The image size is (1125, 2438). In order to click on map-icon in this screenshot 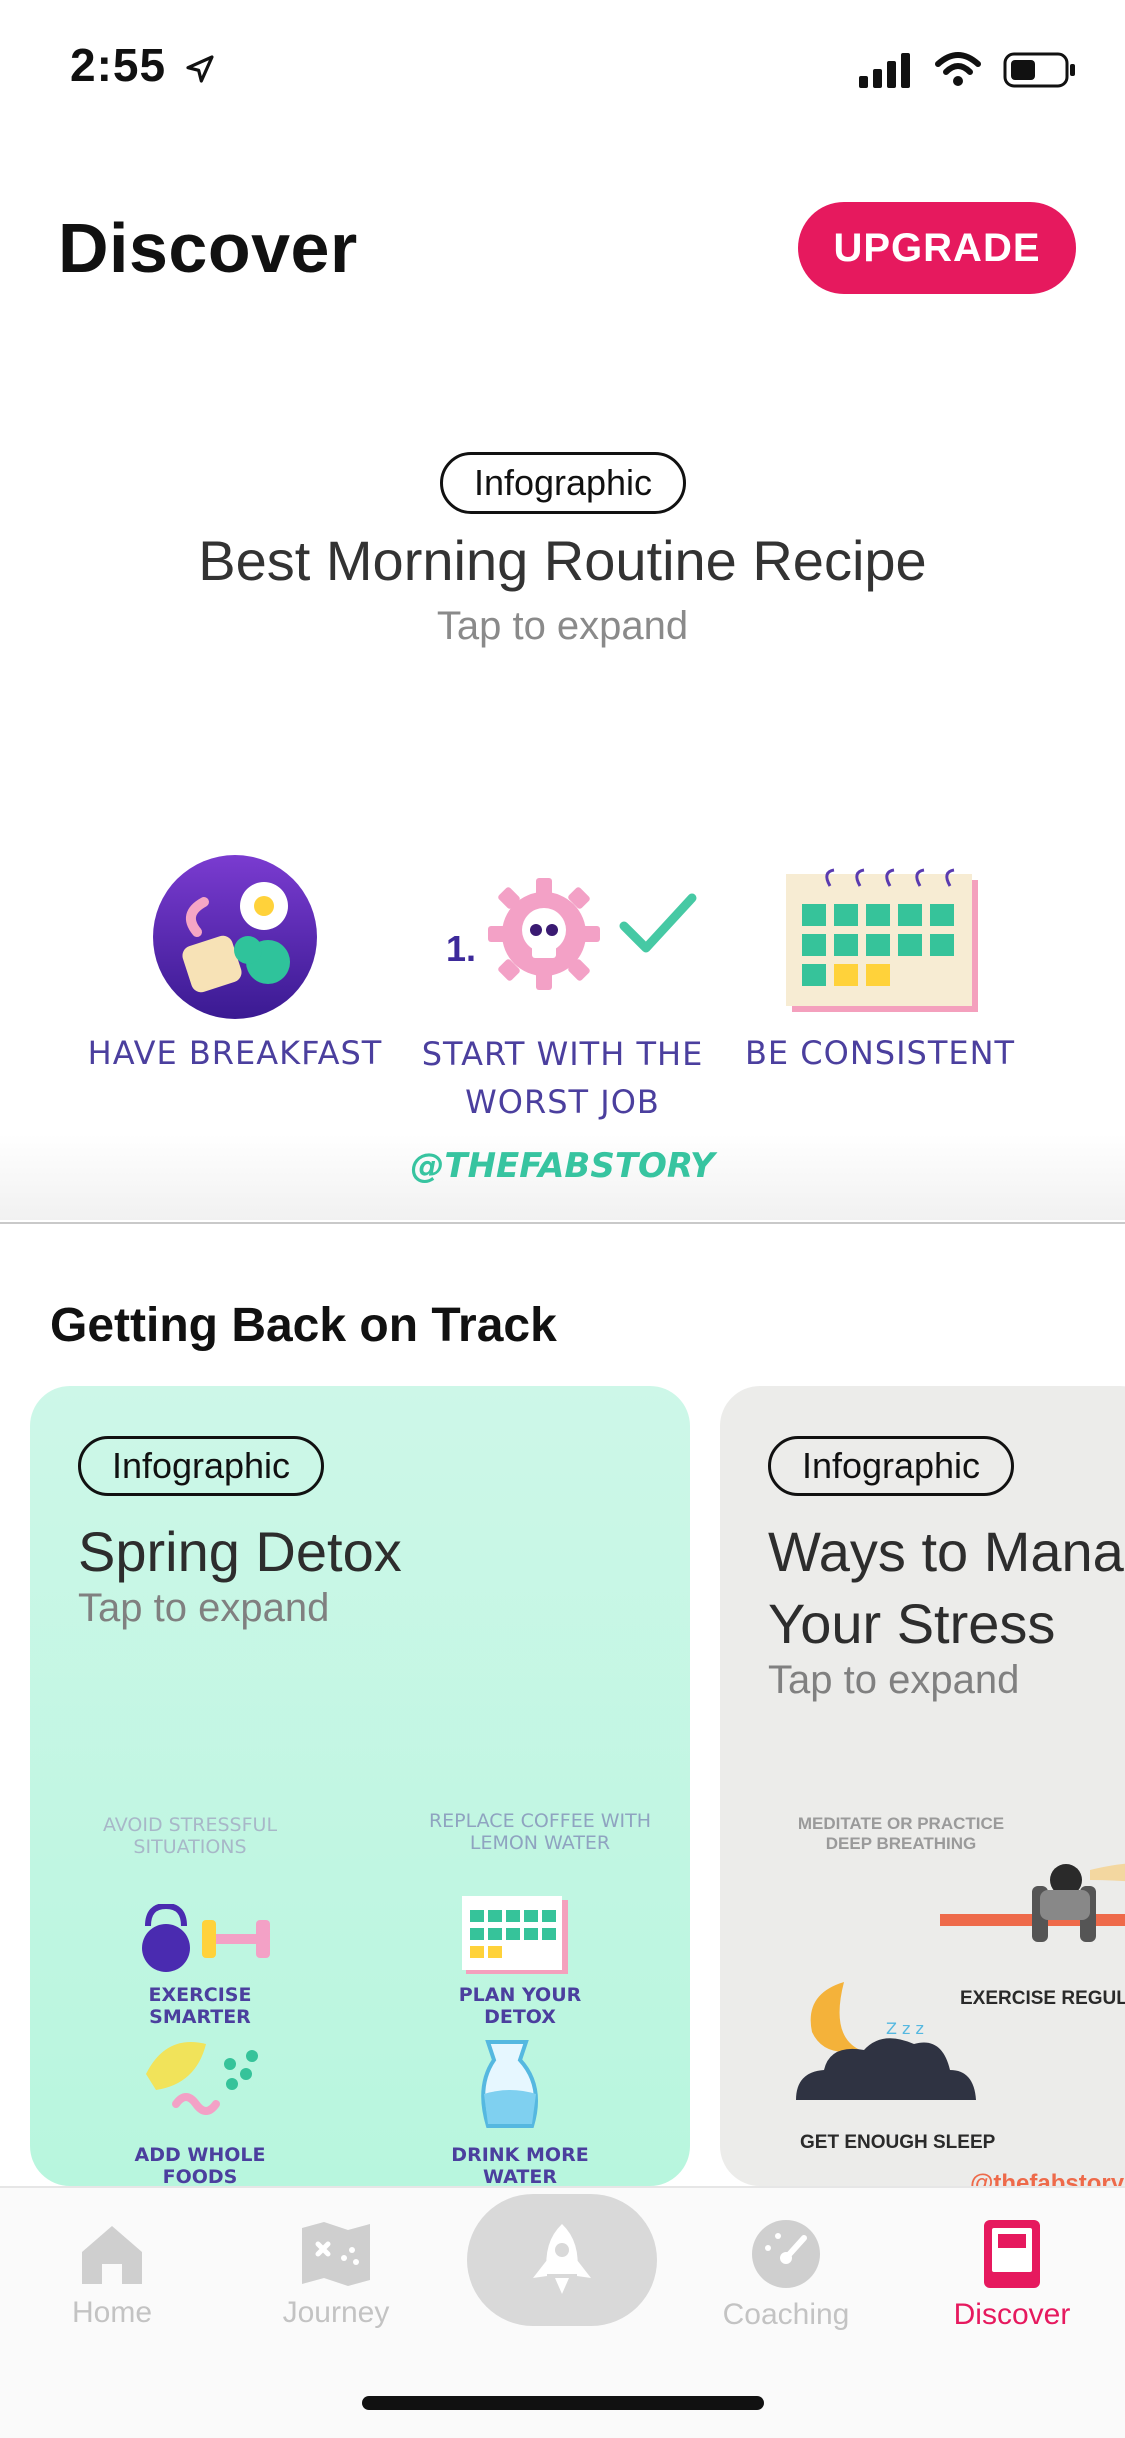, I will do `click(336, 2254)`.